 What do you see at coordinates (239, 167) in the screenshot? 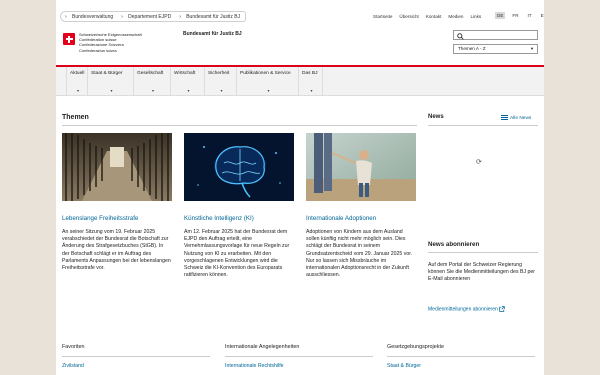
I see `digital-brain-image` at bounding box center [239, 167].